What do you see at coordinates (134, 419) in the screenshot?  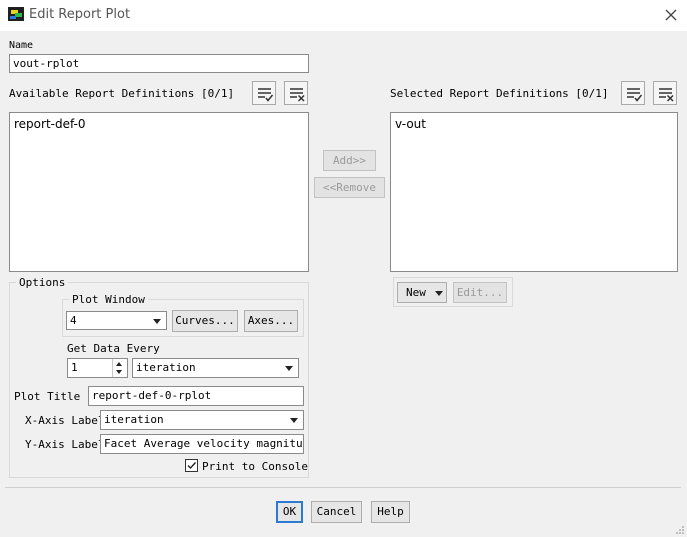 I see `x-axis-value: iteration` at bounding box center [134, 419].